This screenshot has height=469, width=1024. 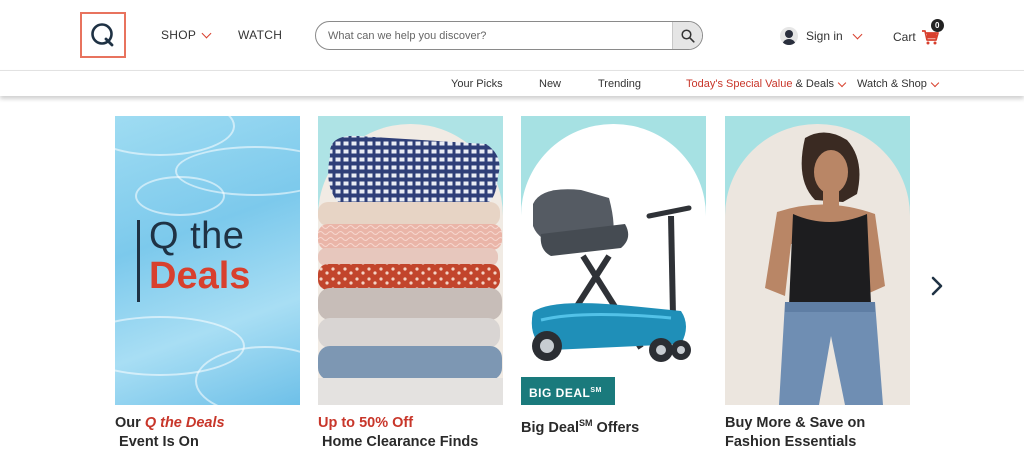 I want to click on site-header: SHOP WATCH Sign in Cart 0, so click(x=512, y=35).